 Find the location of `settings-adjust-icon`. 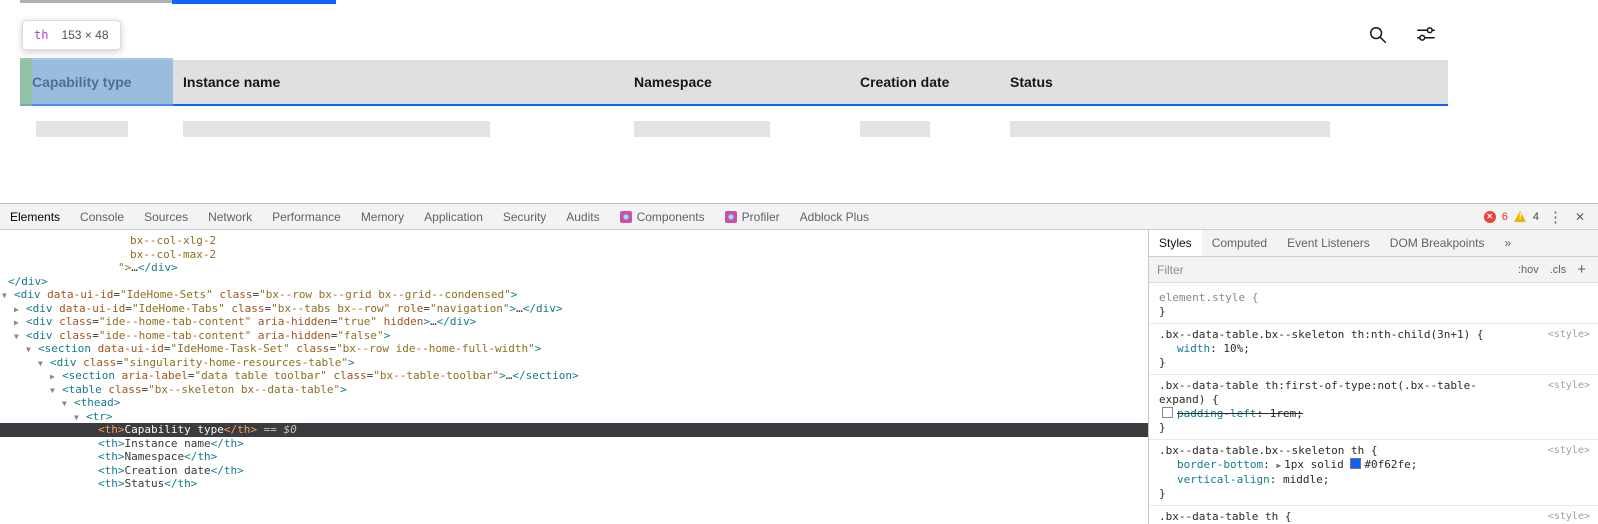

settings-adjust-icon is located at coordinates (1426, 34).